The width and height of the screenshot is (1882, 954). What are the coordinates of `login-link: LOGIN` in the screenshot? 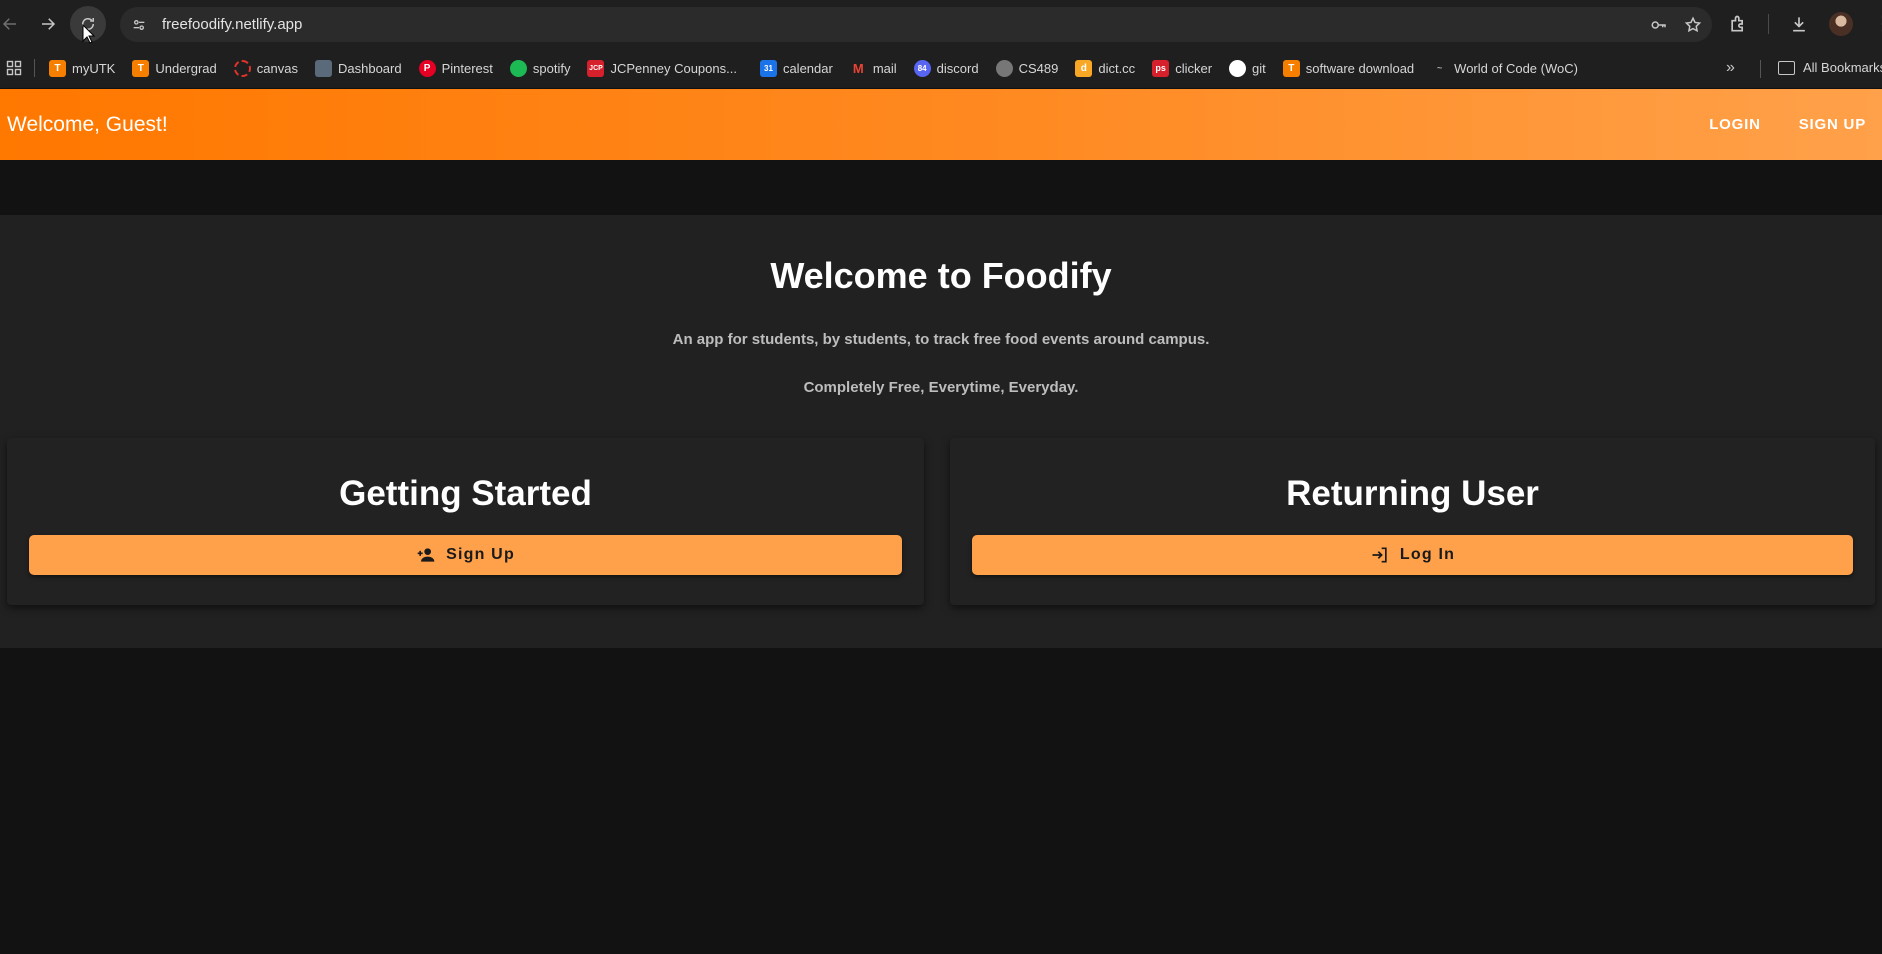 It's located at (1735, 124).